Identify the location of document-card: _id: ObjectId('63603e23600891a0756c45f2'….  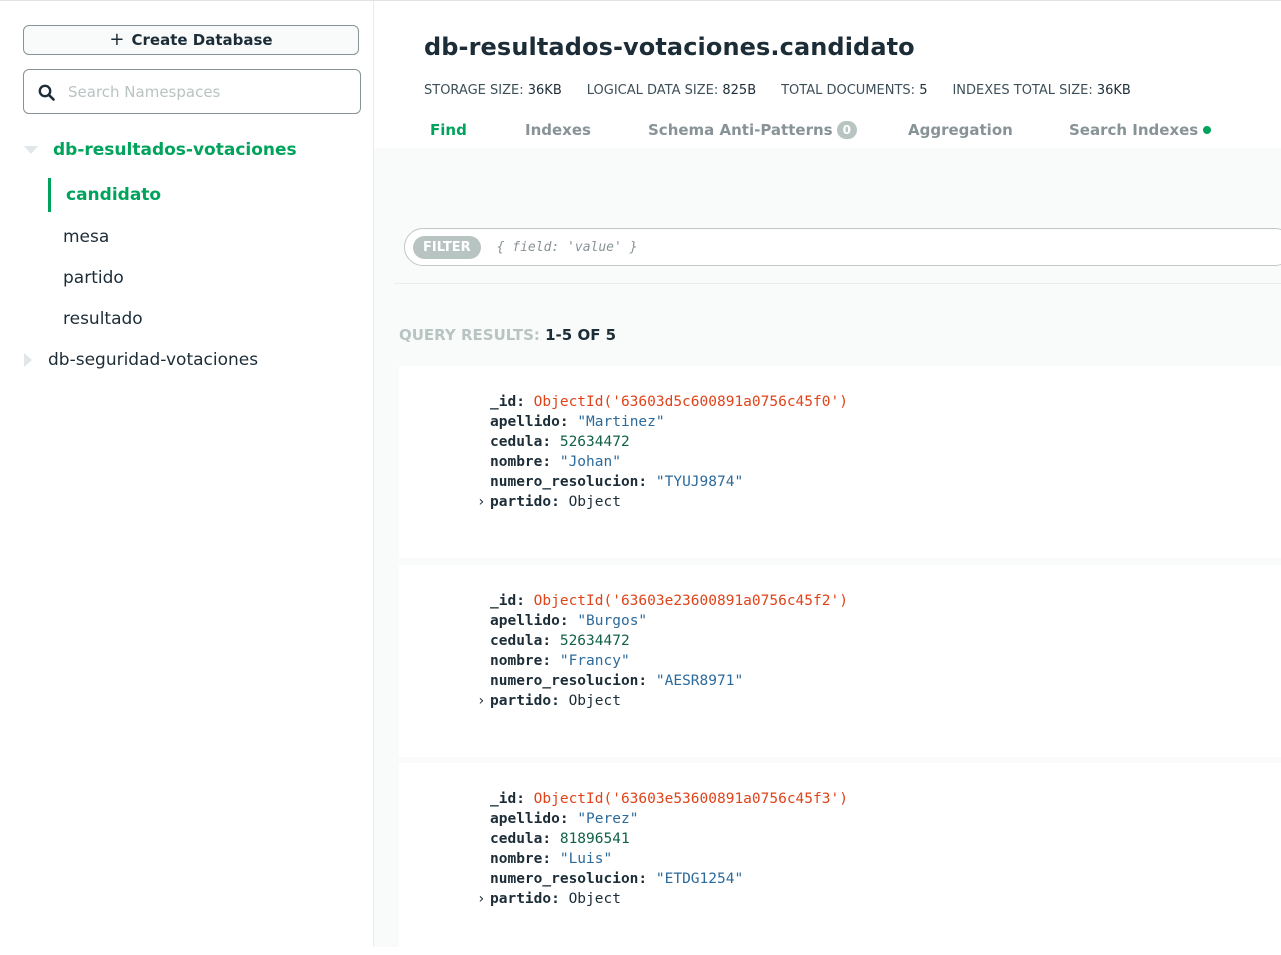
(840, 661).